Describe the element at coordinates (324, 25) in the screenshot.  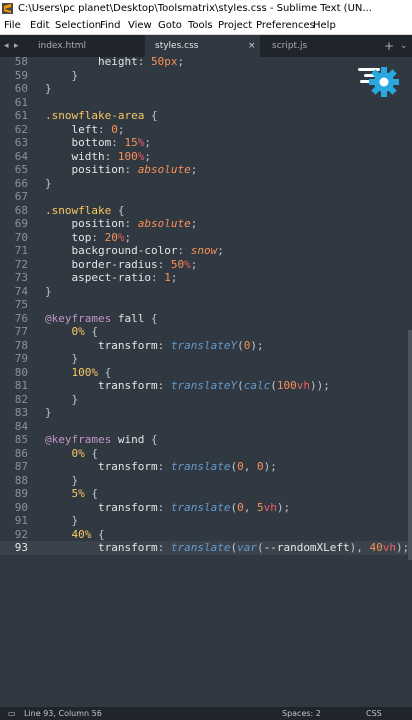
I see `menu-help: Help` at that location.